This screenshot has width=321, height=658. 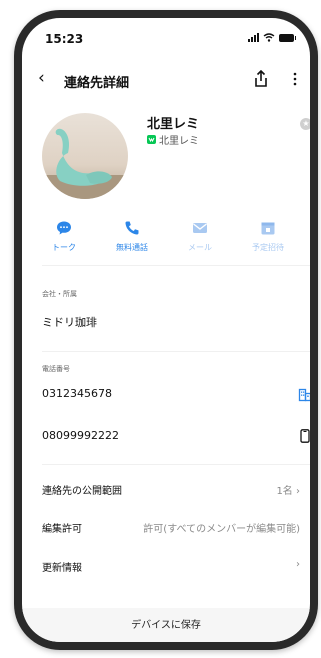 I want to click on action-schedule-invite: 予定招待, so click(x=268, y=236).